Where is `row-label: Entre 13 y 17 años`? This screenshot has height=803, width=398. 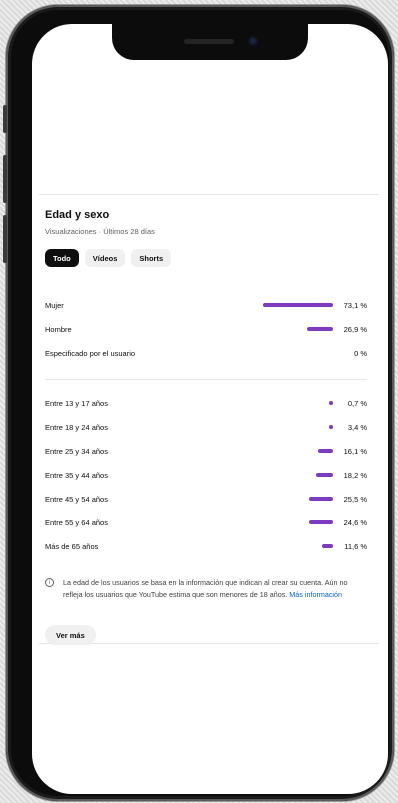
row-label: Entre 13 y 17 años is located at coordinates (76, 403).